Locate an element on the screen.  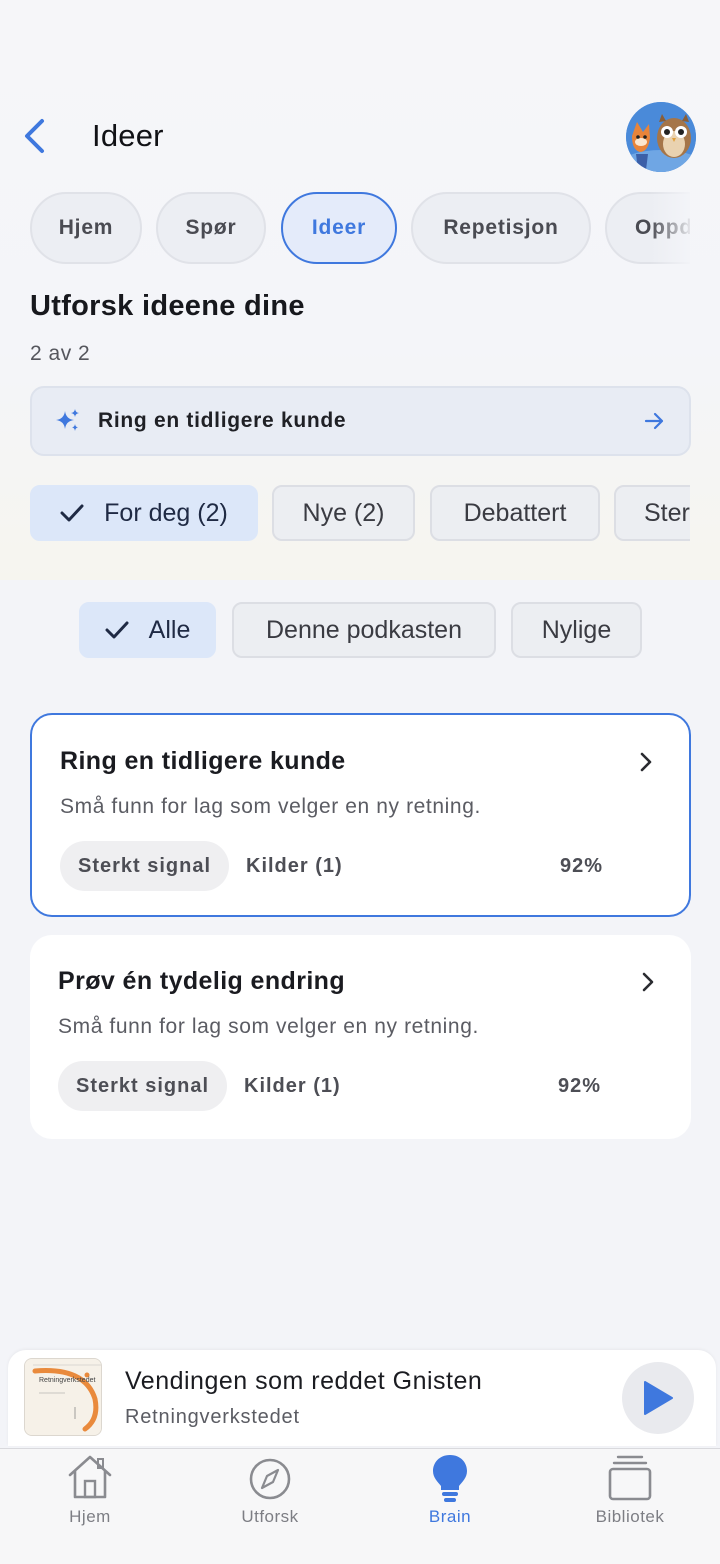
play-icon is located at coordinates (658, 1398).